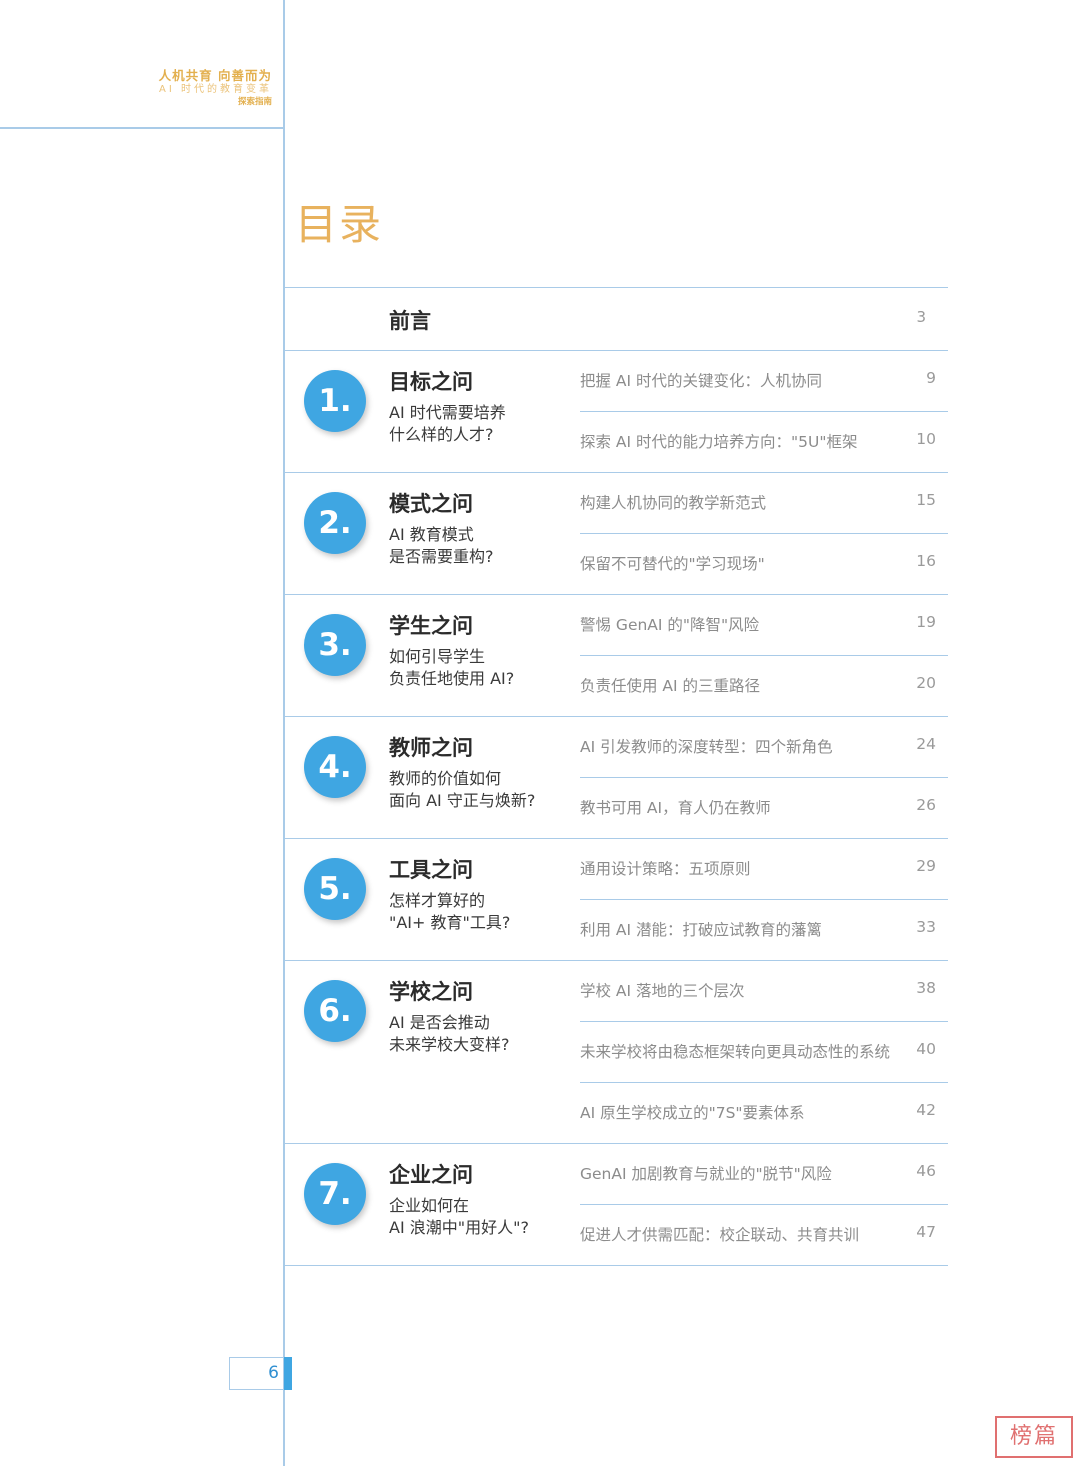 The width and height of the screenshot is (1080, 1466). I want to click on section-subtitle-line: AI 教育模式, so click(431, 534).